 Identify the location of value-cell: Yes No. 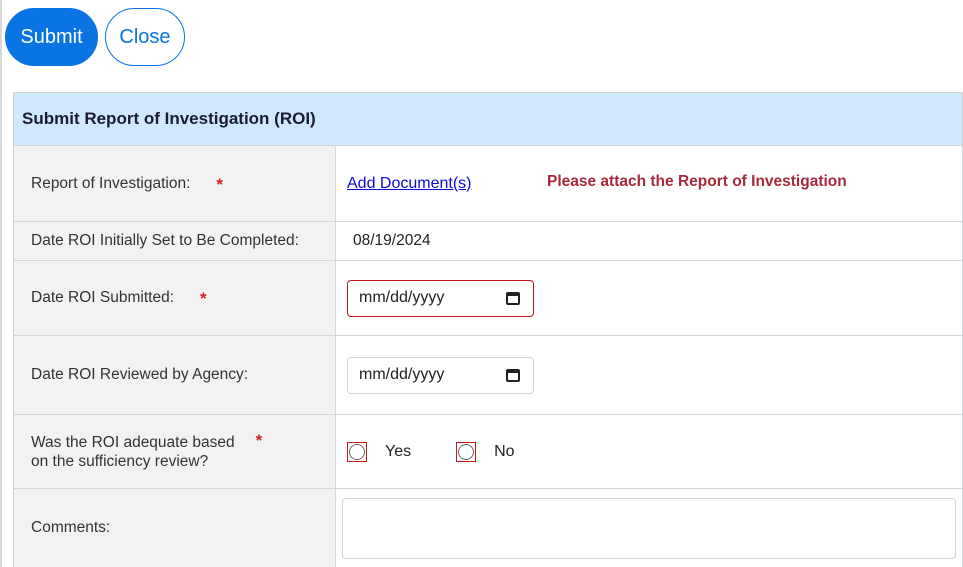
(649, 451).